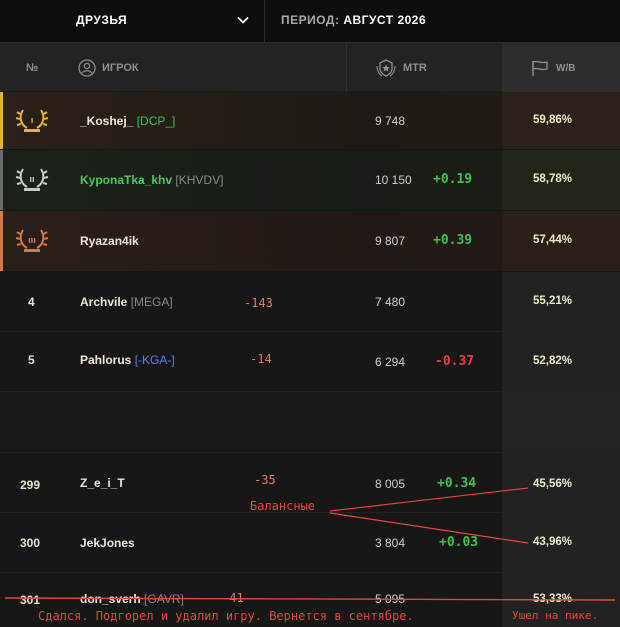 The width and height of the screenshot is (620, 627). What do you see at coordinates (453, 240) in the screenshot?
I see `mtr-delta: +0.39` at bounding box center [453, 240].